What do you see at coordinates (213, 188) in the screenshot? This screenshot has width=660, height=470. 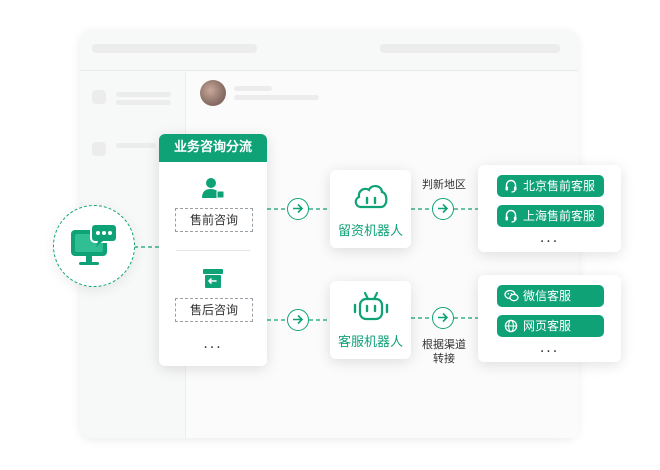 I see `user-icon` at bounding box center [213, 188].